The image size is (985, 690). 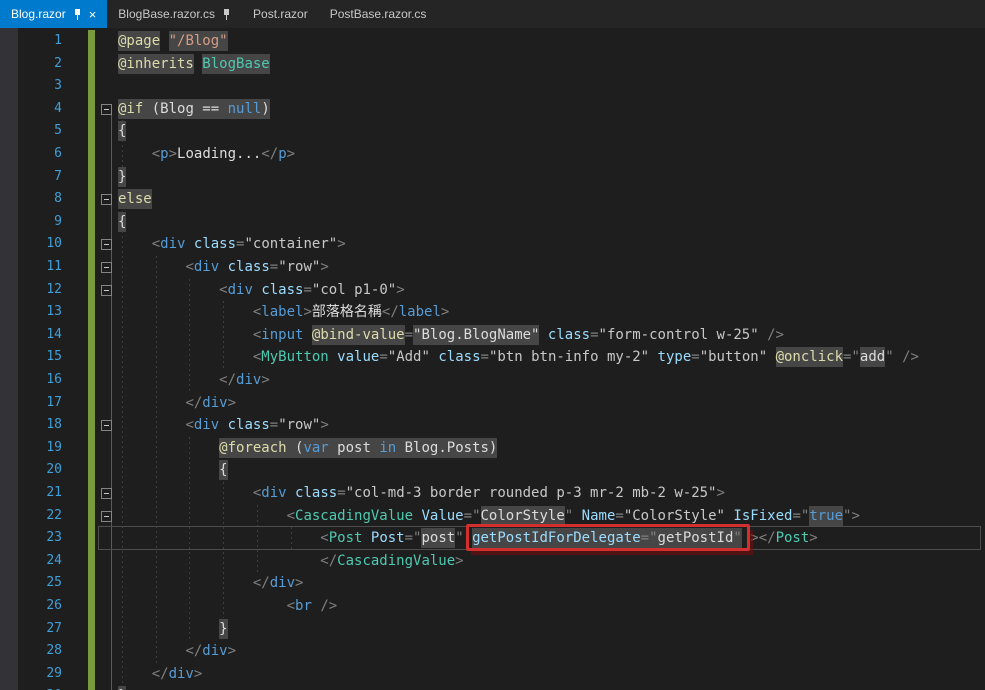 I want to click on code-line-10: 10 <div class="container">, so click(x=492, y=244).